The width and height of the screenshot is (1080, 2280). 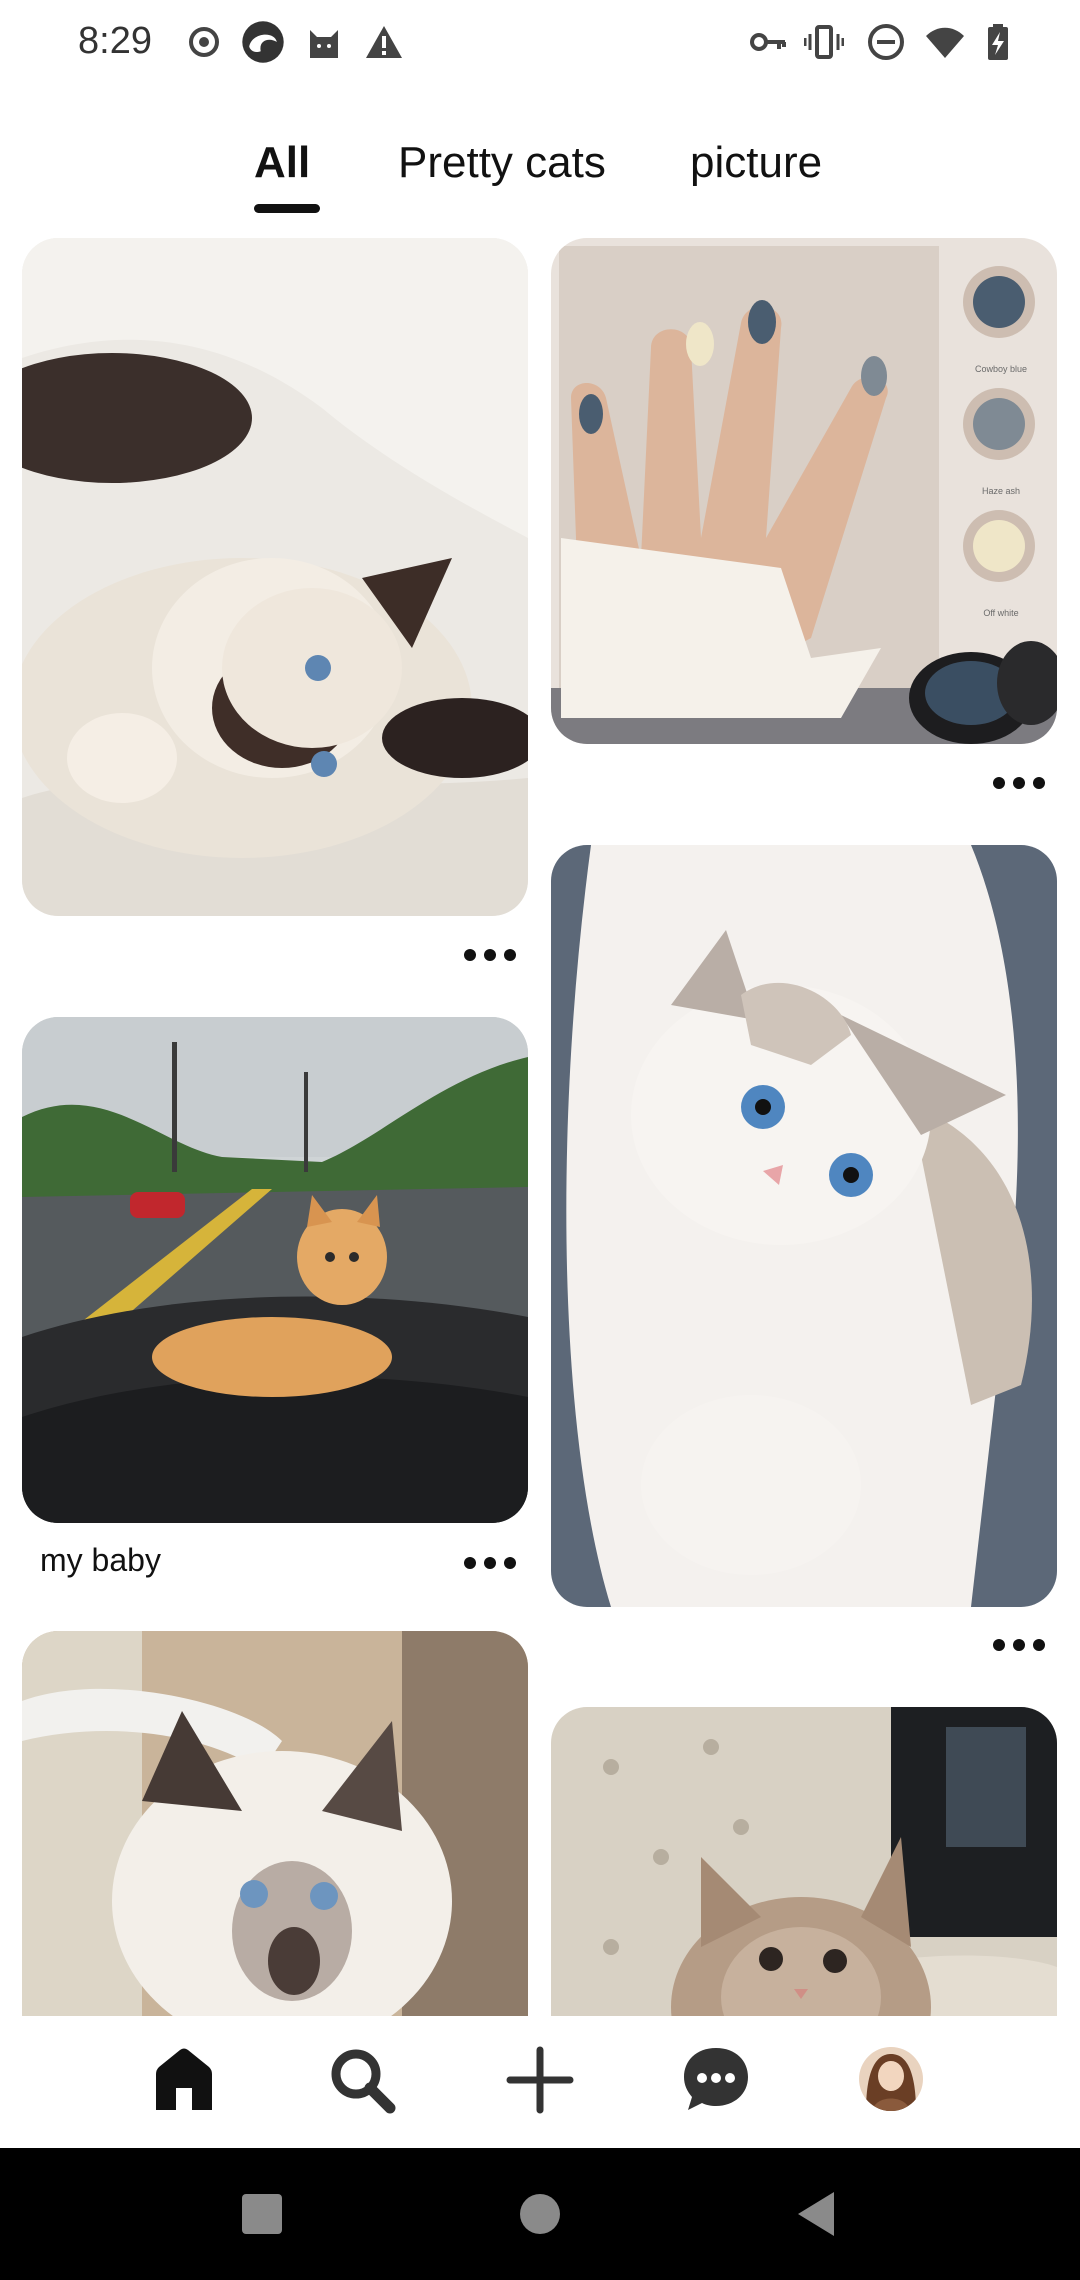 What do you see at coordinates (262, 2214) in the screenshot?
I see `recents-icon` at bounding box center [262, 2214].